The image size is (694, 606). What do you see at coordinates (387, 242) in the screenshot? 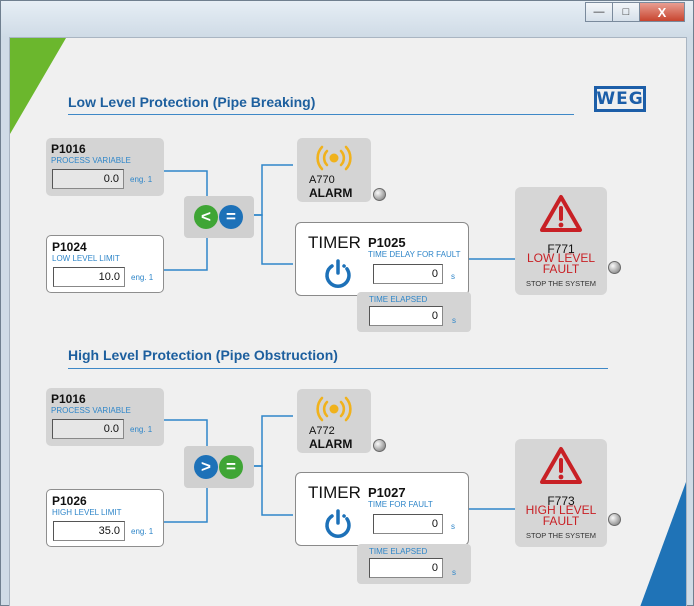
I see `timer-param-code: P1025` at bounding box center [387, 242].